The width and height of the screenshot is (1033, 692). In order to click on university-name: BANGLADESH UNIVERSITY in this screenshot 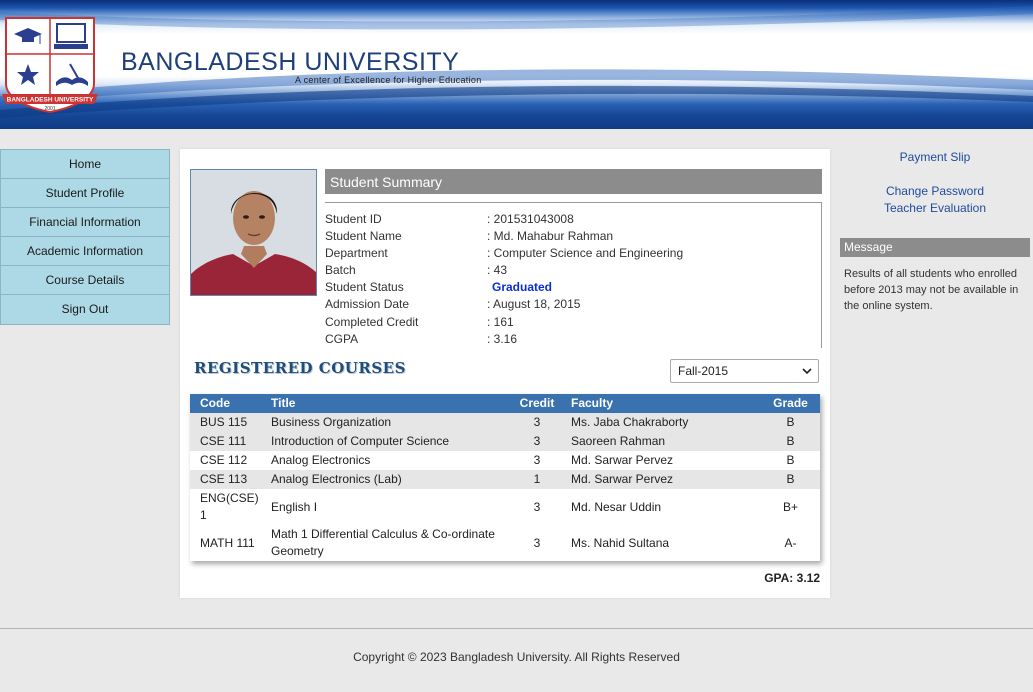, I will do `click(290, 62)`.